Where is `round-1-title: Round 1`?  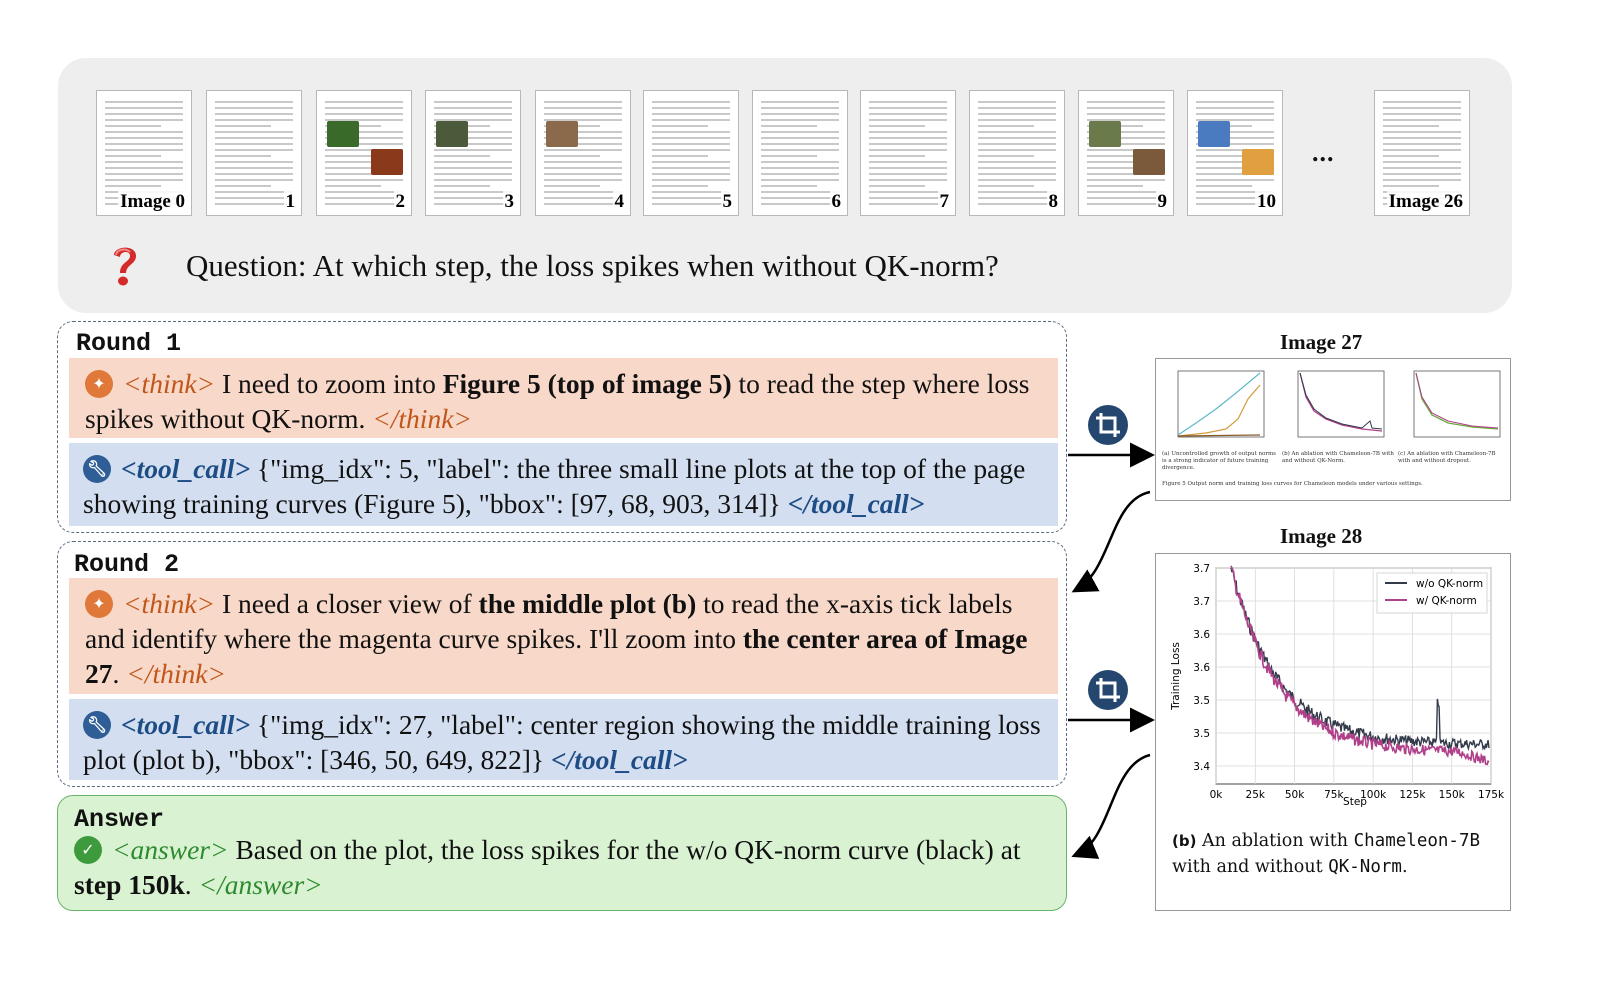
round-1-title: Round 1 is located at coordinates (129, 343).